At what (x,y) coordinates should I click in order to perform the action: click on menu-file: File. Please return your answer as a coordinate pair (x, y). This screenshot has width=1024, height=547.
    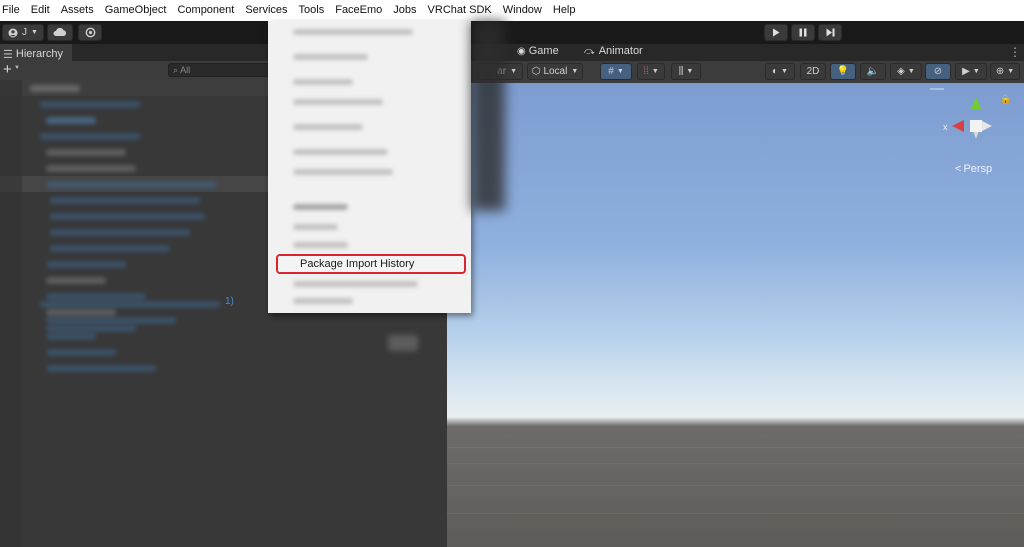
    Looking at the image, I should click on (12, 10).